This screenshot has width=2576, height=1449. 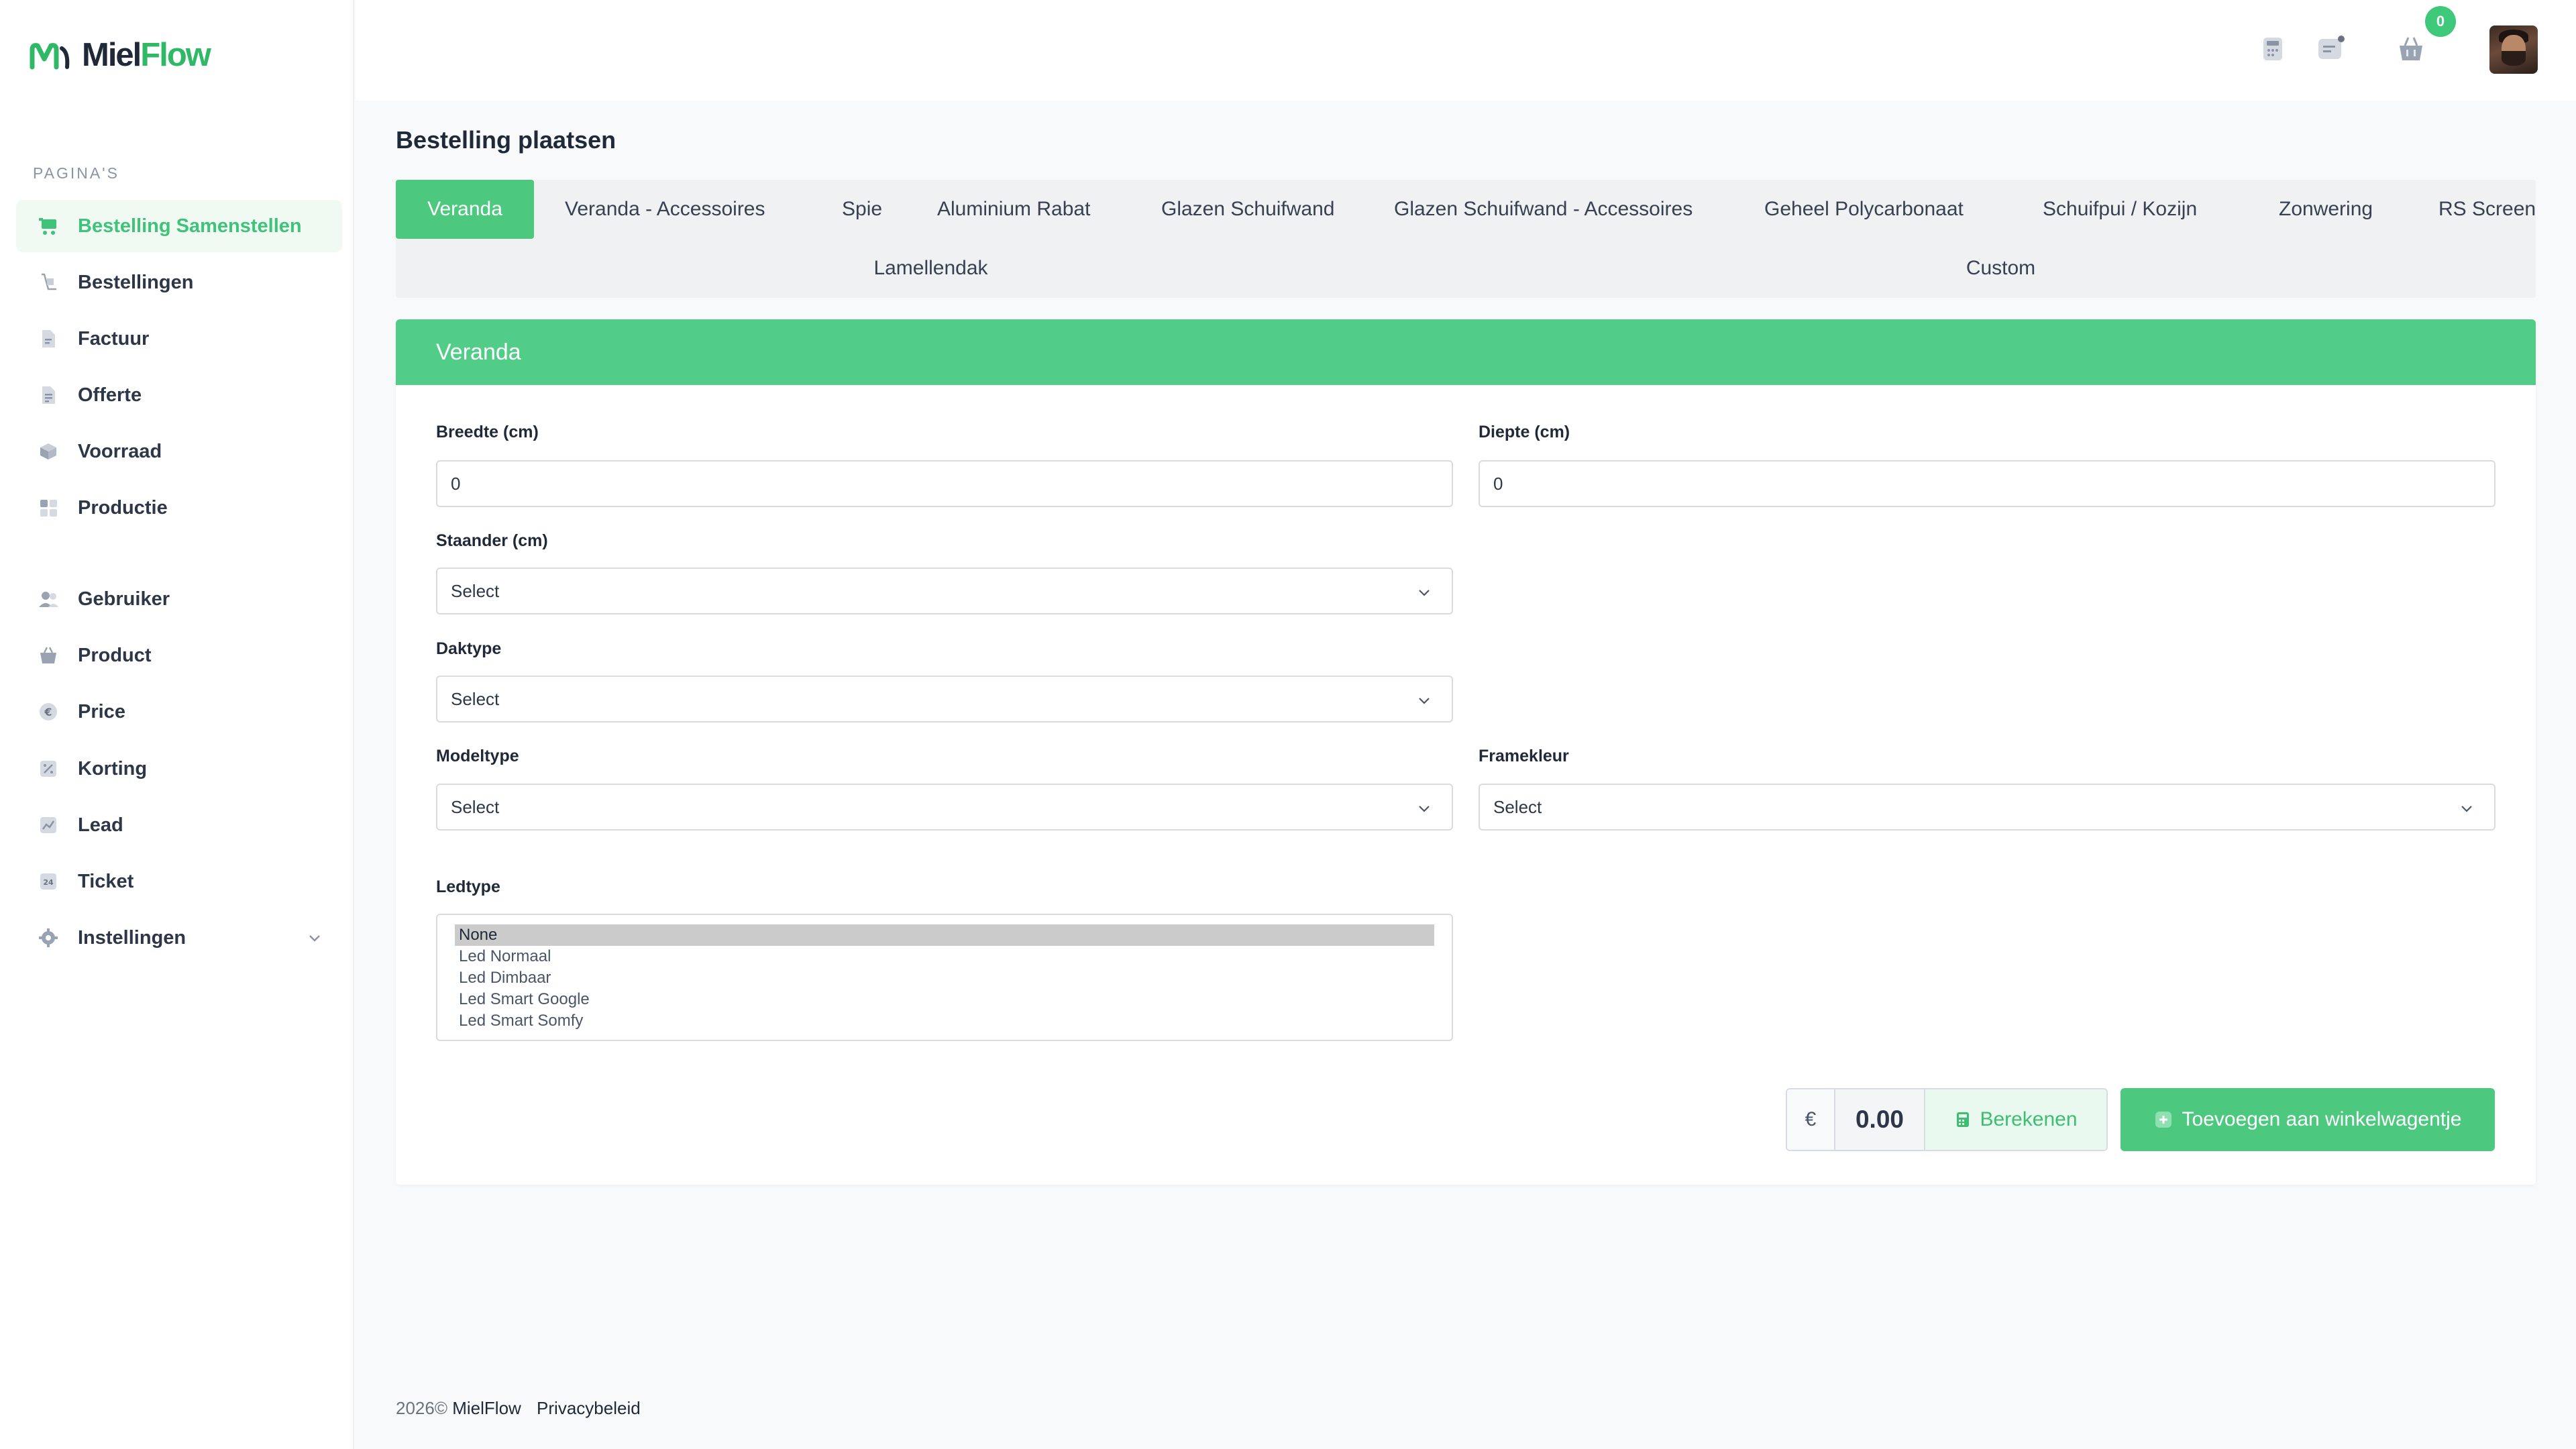 What do you see at coordinates (179, 655) in the screenshot?
I see `sidebar-item-product: Product` at bounding box center [179, 655].